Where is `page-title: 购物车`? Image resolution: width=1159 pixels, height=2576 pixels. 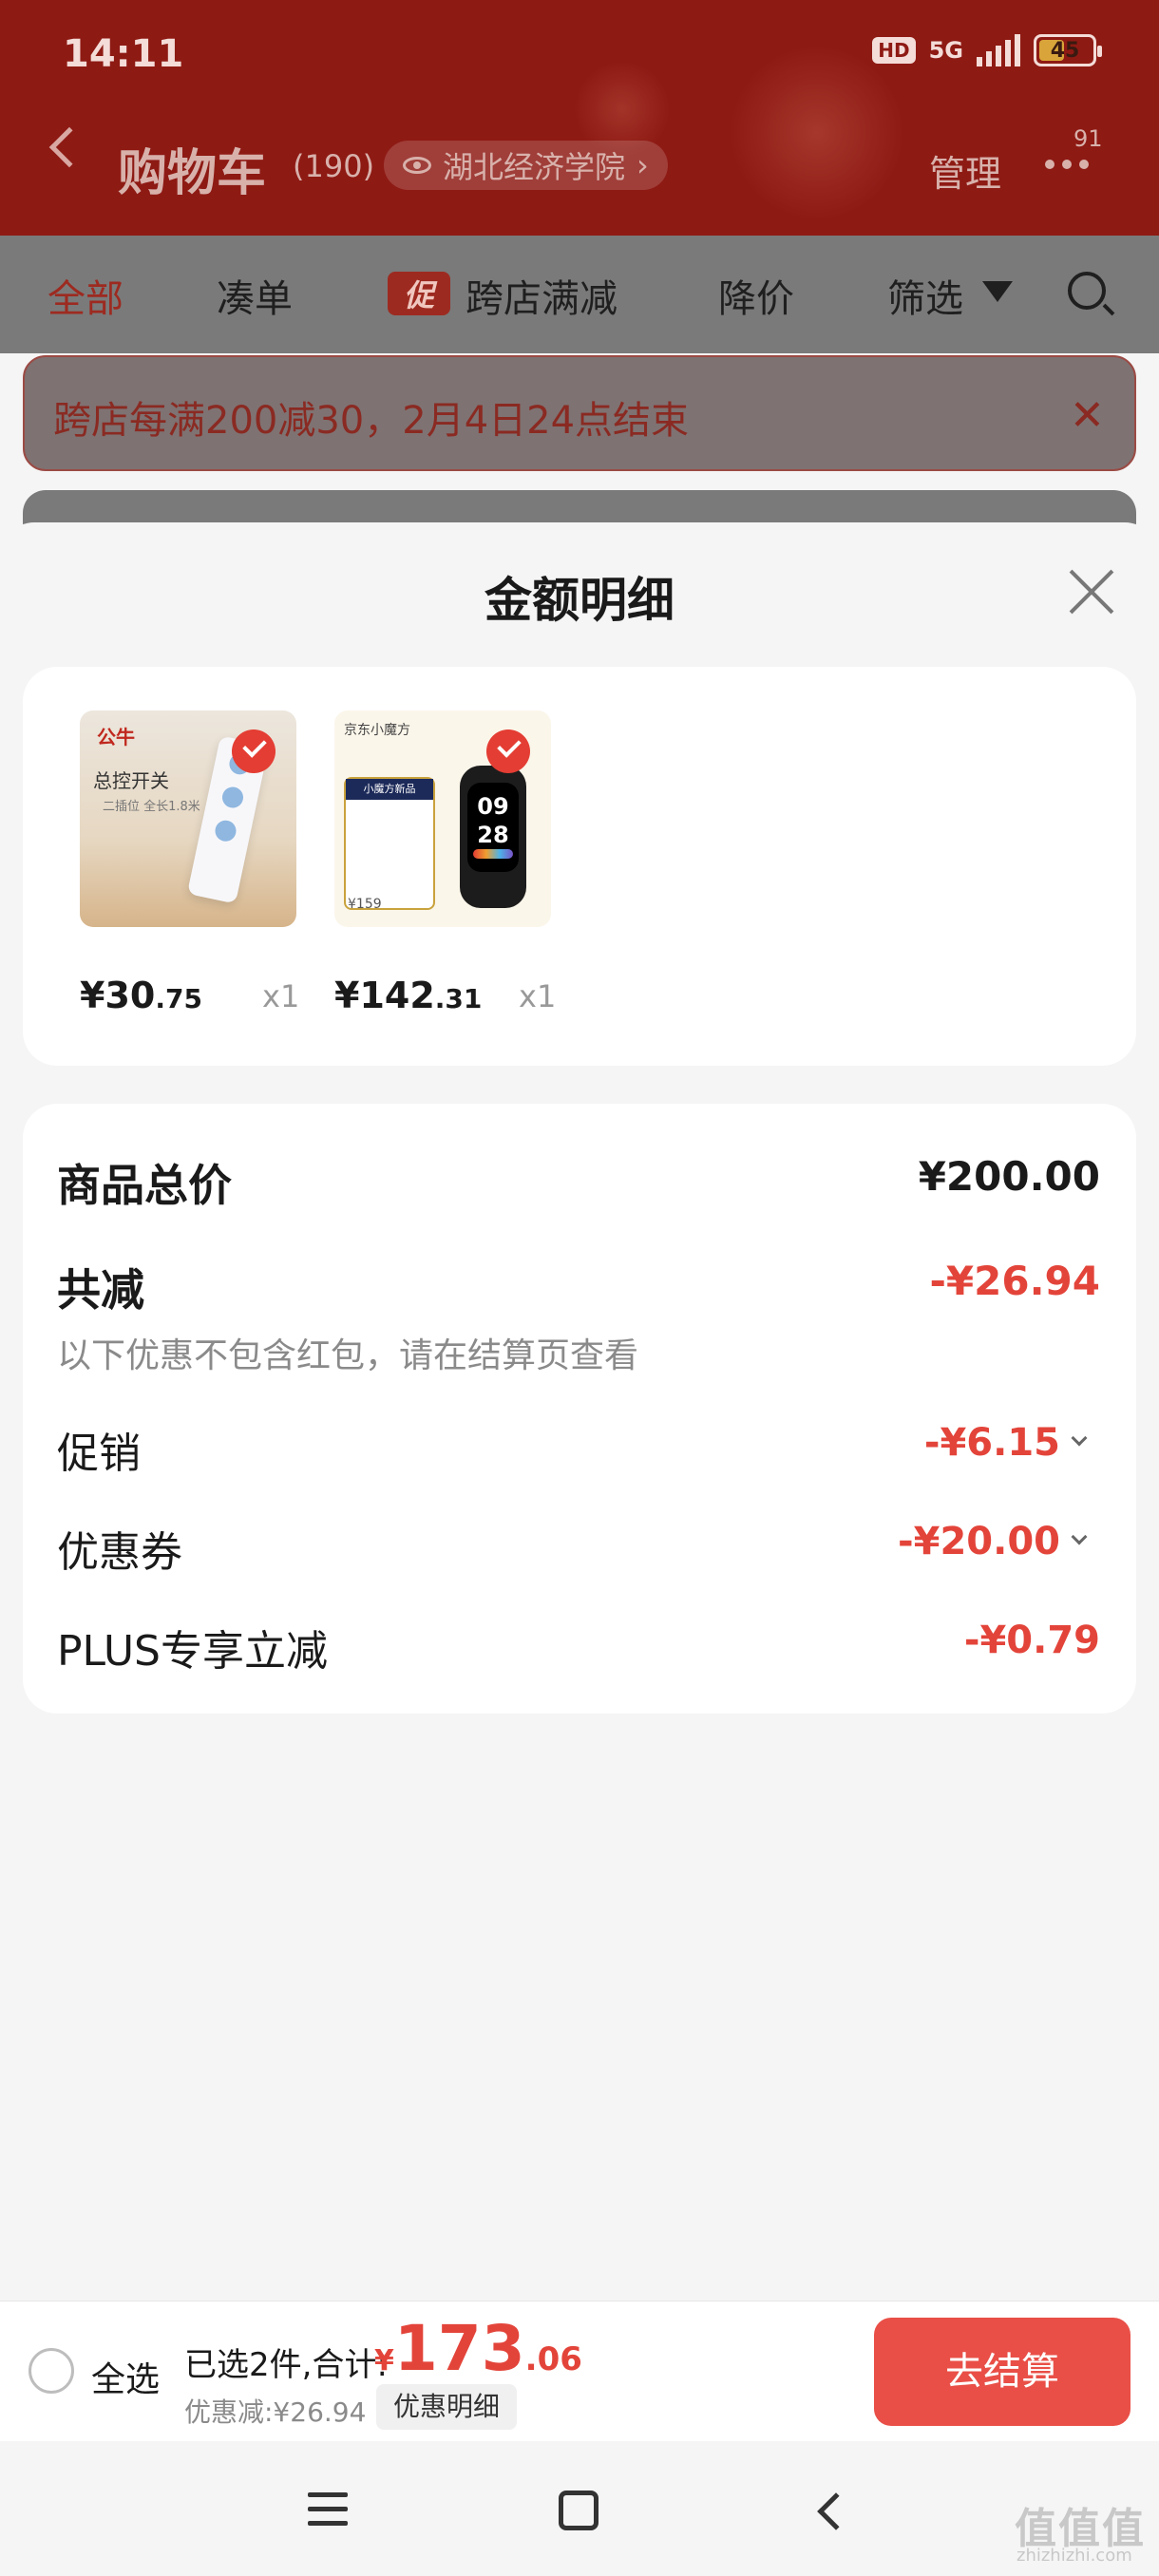 page-title: 购物车 is located at coordinates (192, 173).